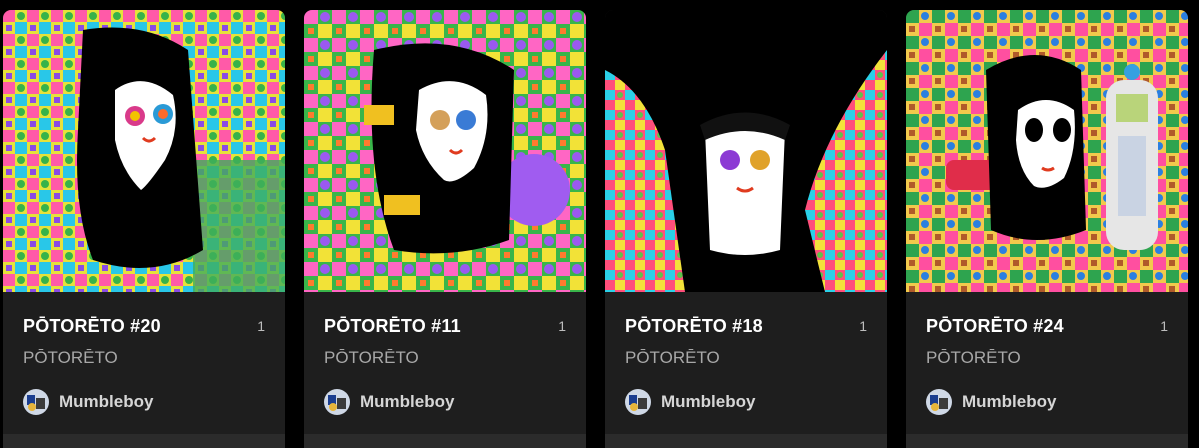 Image resolution: width=1199 pixels, height=448 pixels. What do you see at coordinates (995, 326) in the screenshot?
I see `card-title: PŌTORĒTO #24` at bounding box center [995, 326].